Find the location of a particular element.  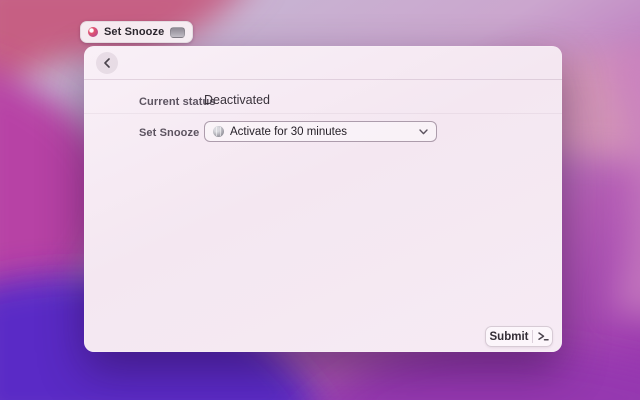

back-button is located at coordinates (107, 62).